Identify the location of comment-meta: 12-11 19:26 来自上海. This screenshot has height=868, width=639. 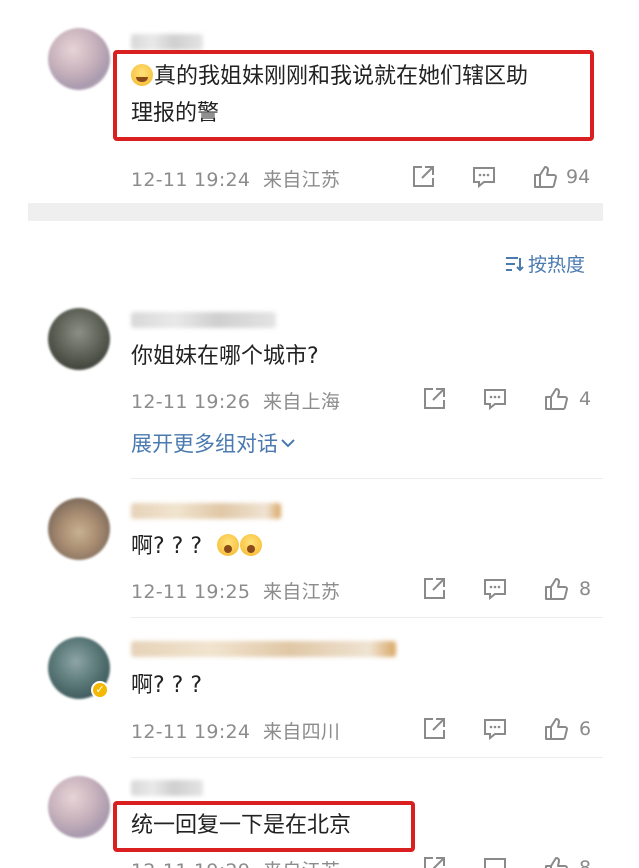
(235, 400).